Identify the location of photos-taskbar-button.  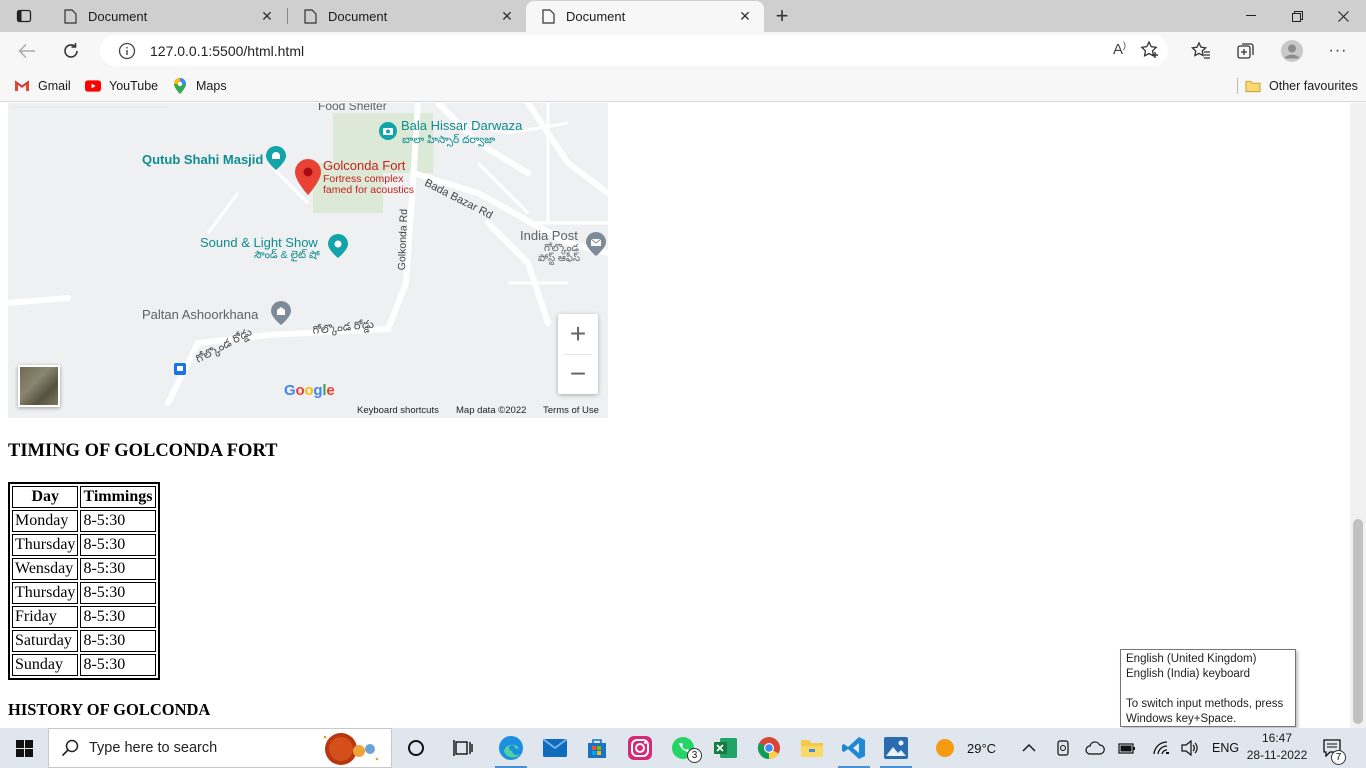
(896, 750).